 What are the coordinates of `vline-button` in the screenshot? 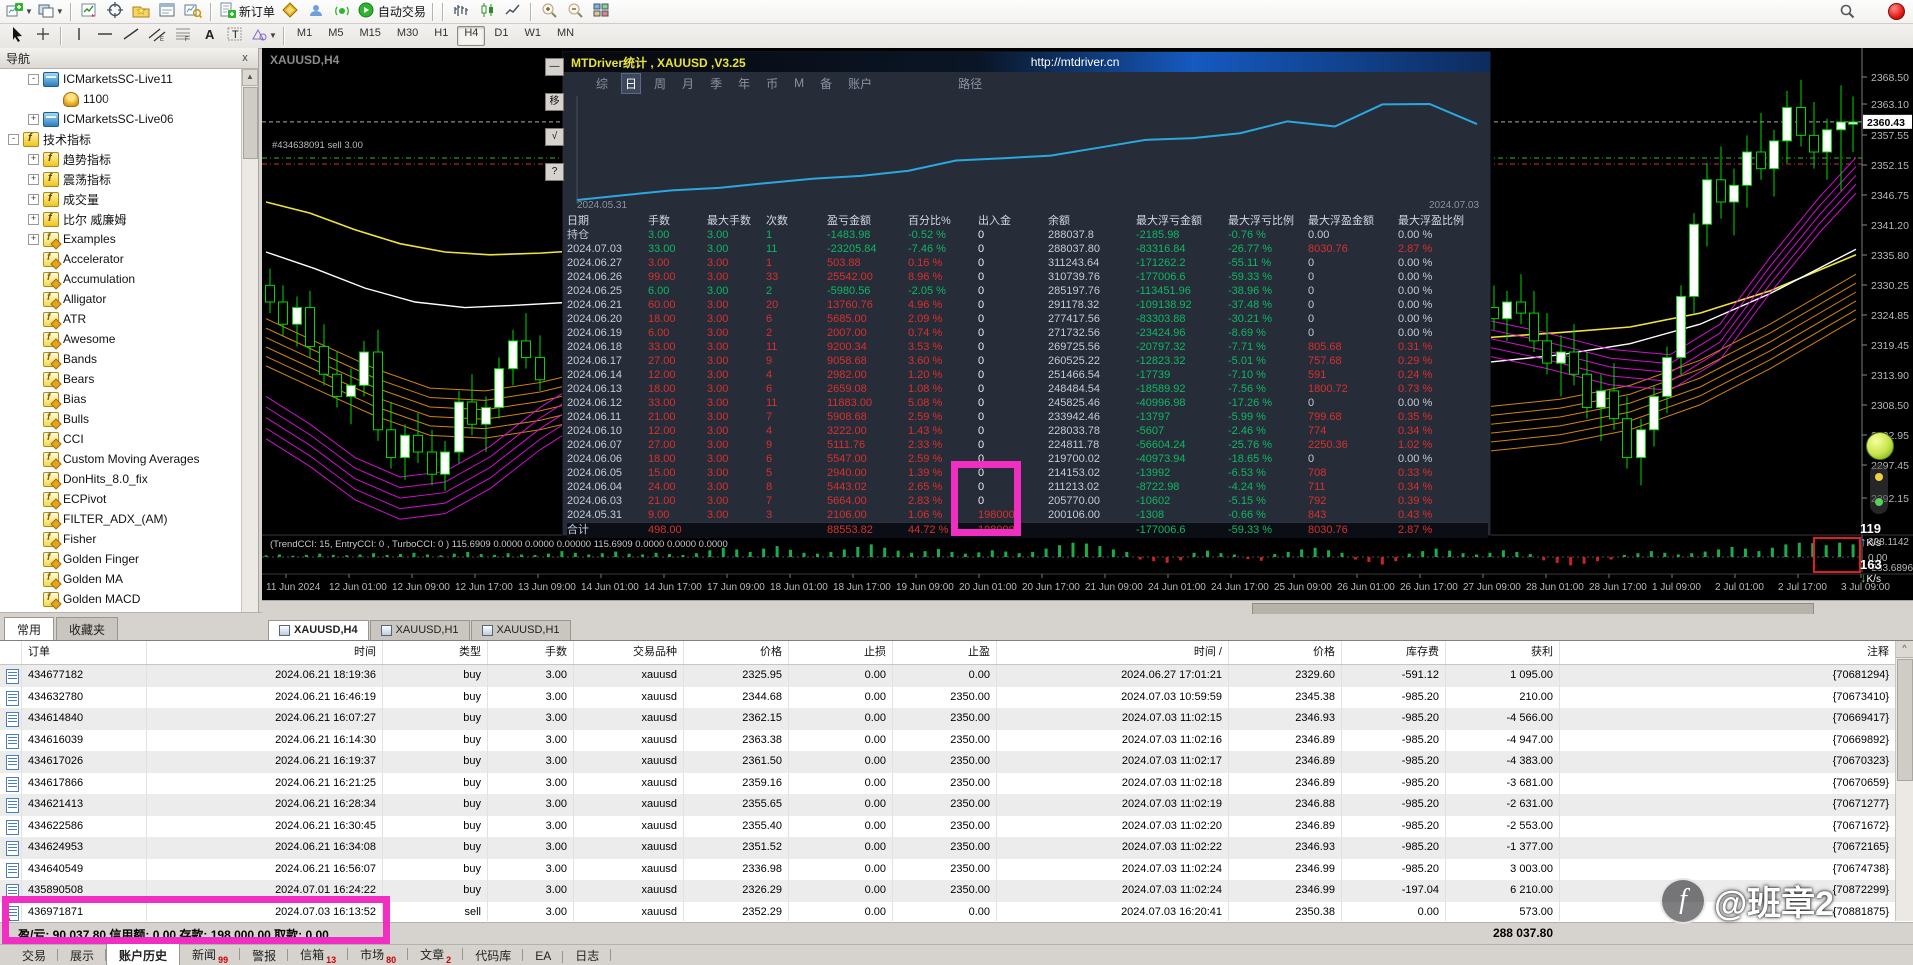 It's located at (79, 36).